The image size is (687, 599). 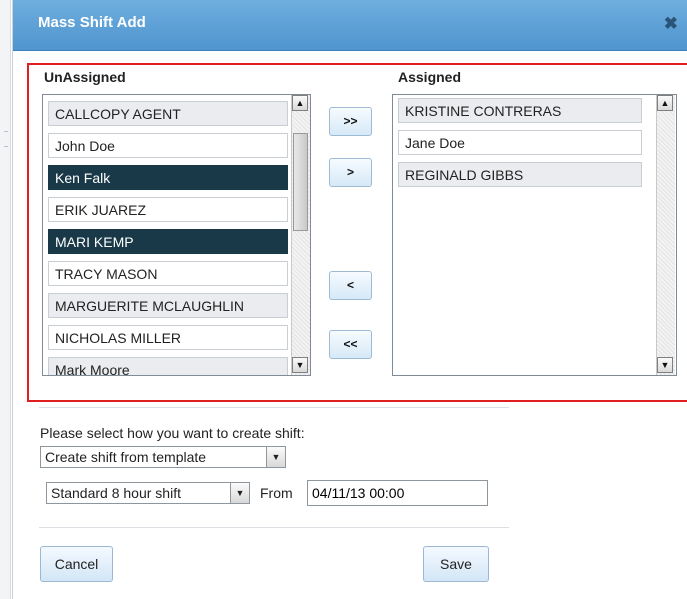 I want to click on close-icon: ✖, so click(x=671, y=24).